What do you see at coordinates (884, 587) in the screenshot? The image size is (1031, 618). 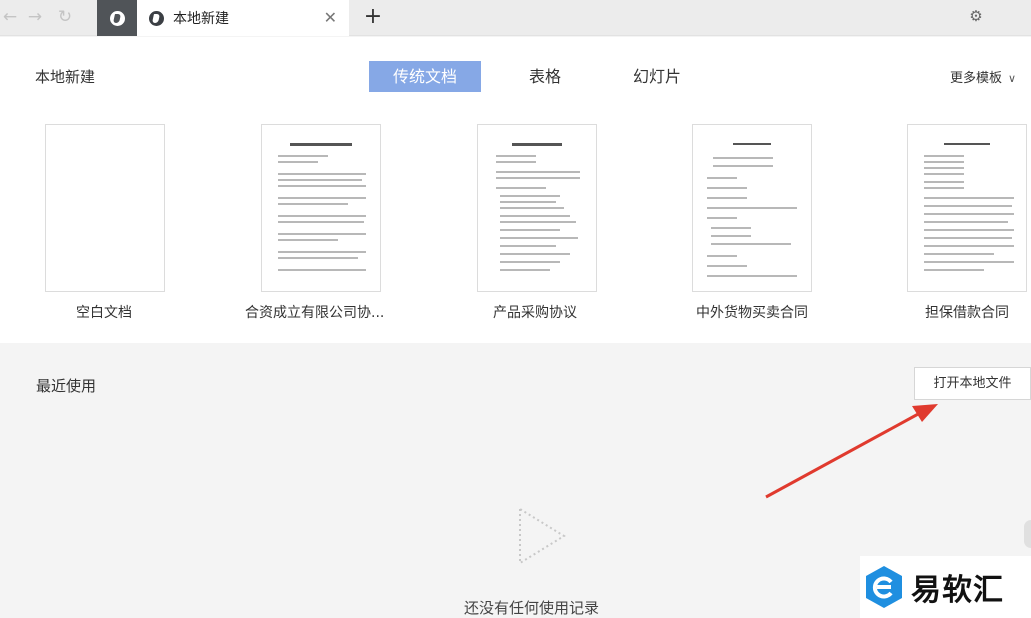 I see `watermark-logo-icon` at bounding box center [884, 587].